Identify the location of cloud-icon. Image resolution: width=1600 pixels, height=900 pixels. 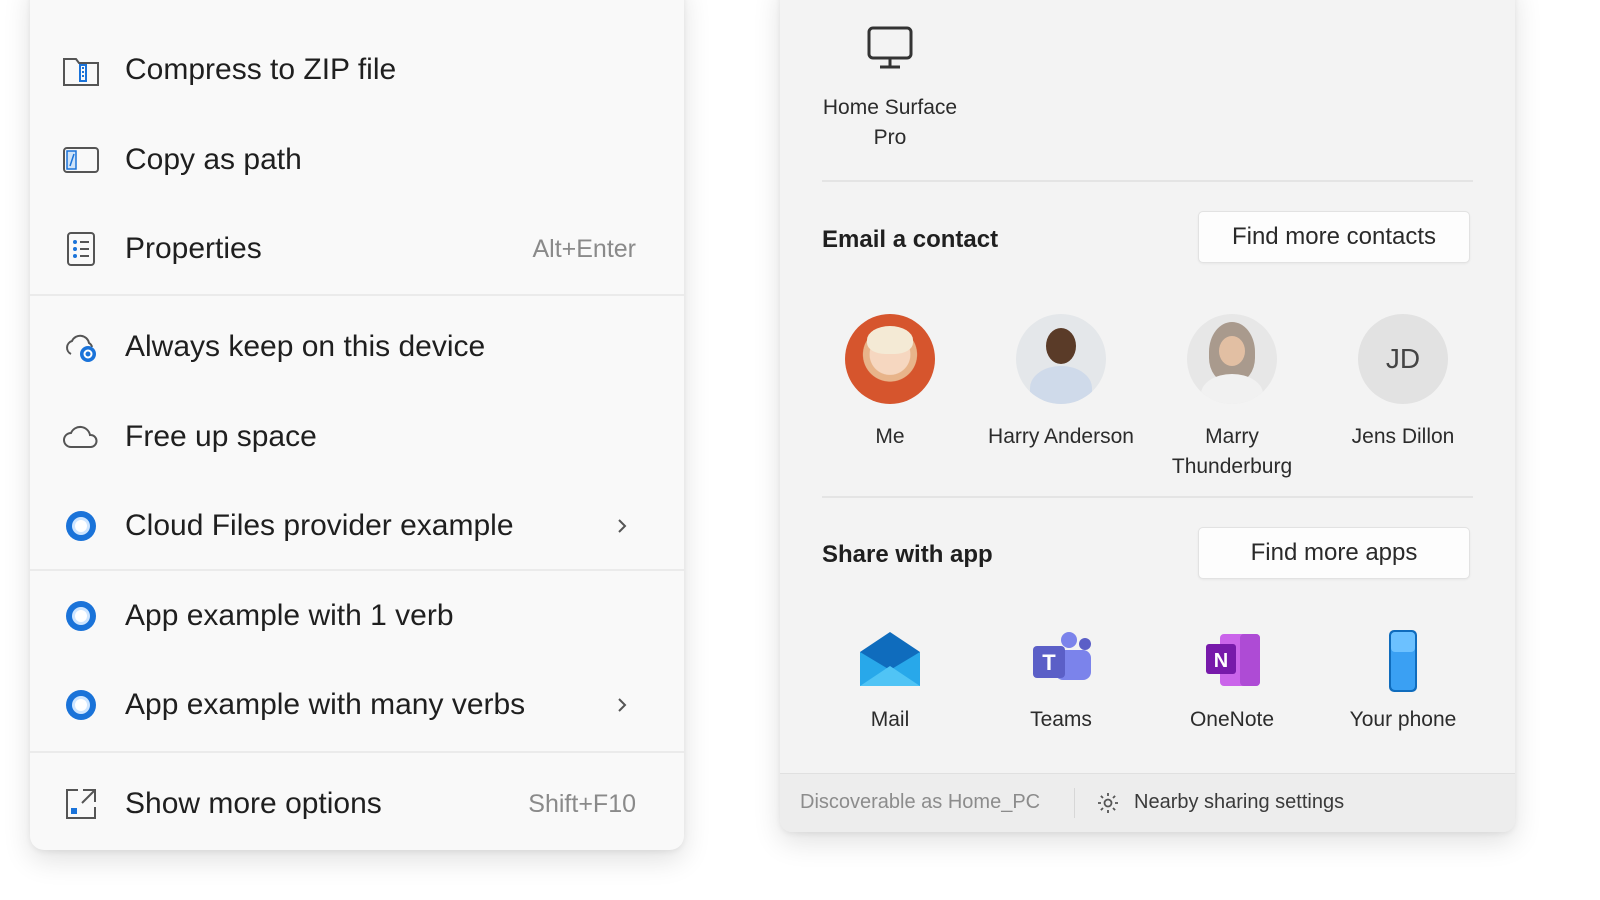
(81, 437).